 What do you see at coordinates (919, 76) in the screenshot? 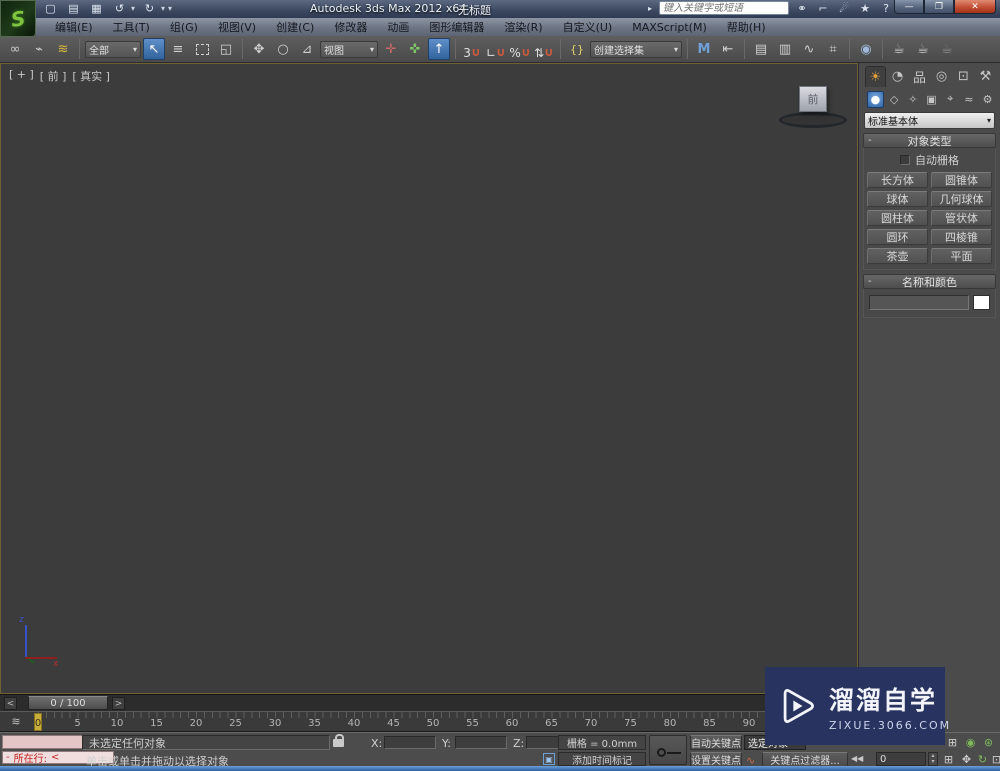
I see `tab-hierarchy: 品` at bounding box center [919, 76].